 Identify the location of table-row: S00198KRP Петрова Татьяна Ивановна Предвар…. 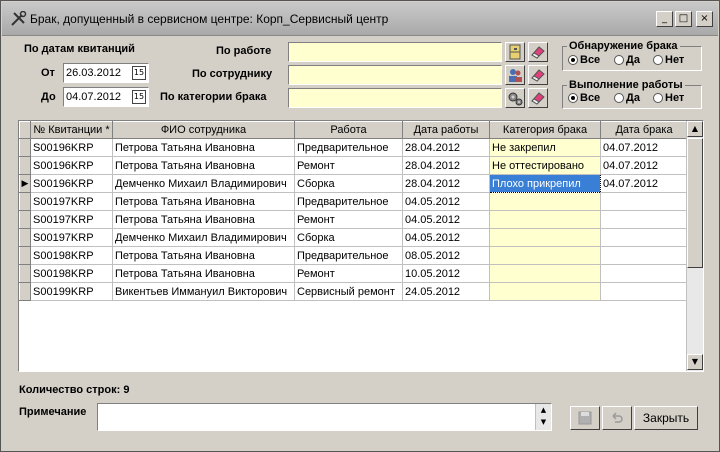
(353, 255).